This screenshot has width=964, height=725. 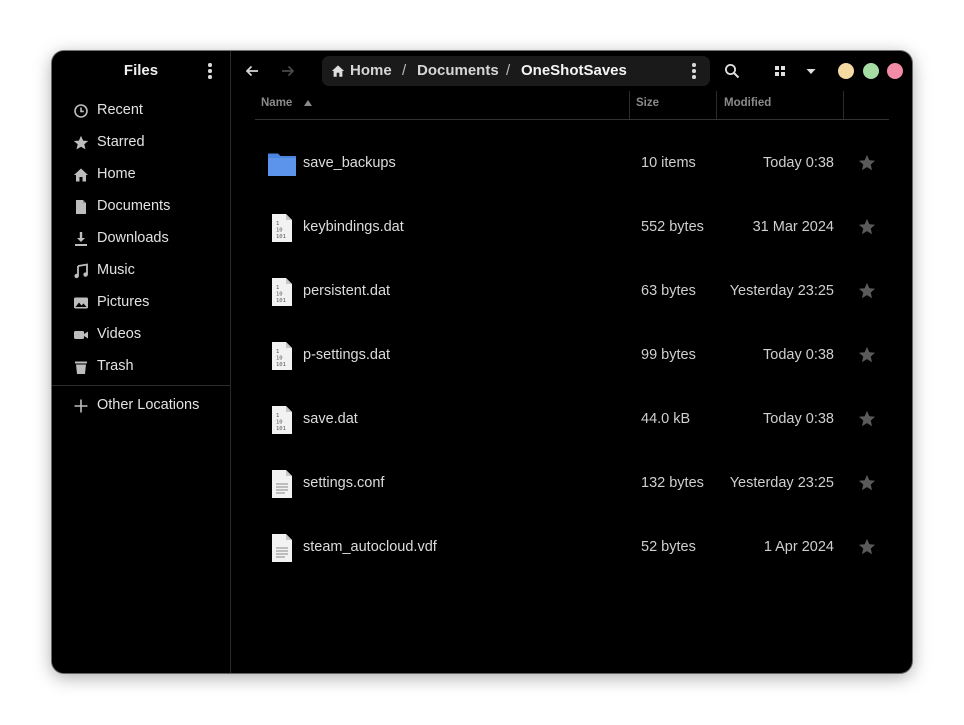 What do you see at coordinates (119, 334) in the screenshot?
I see `sidebar-item-label: Videos` at bounding box center [119, 334].